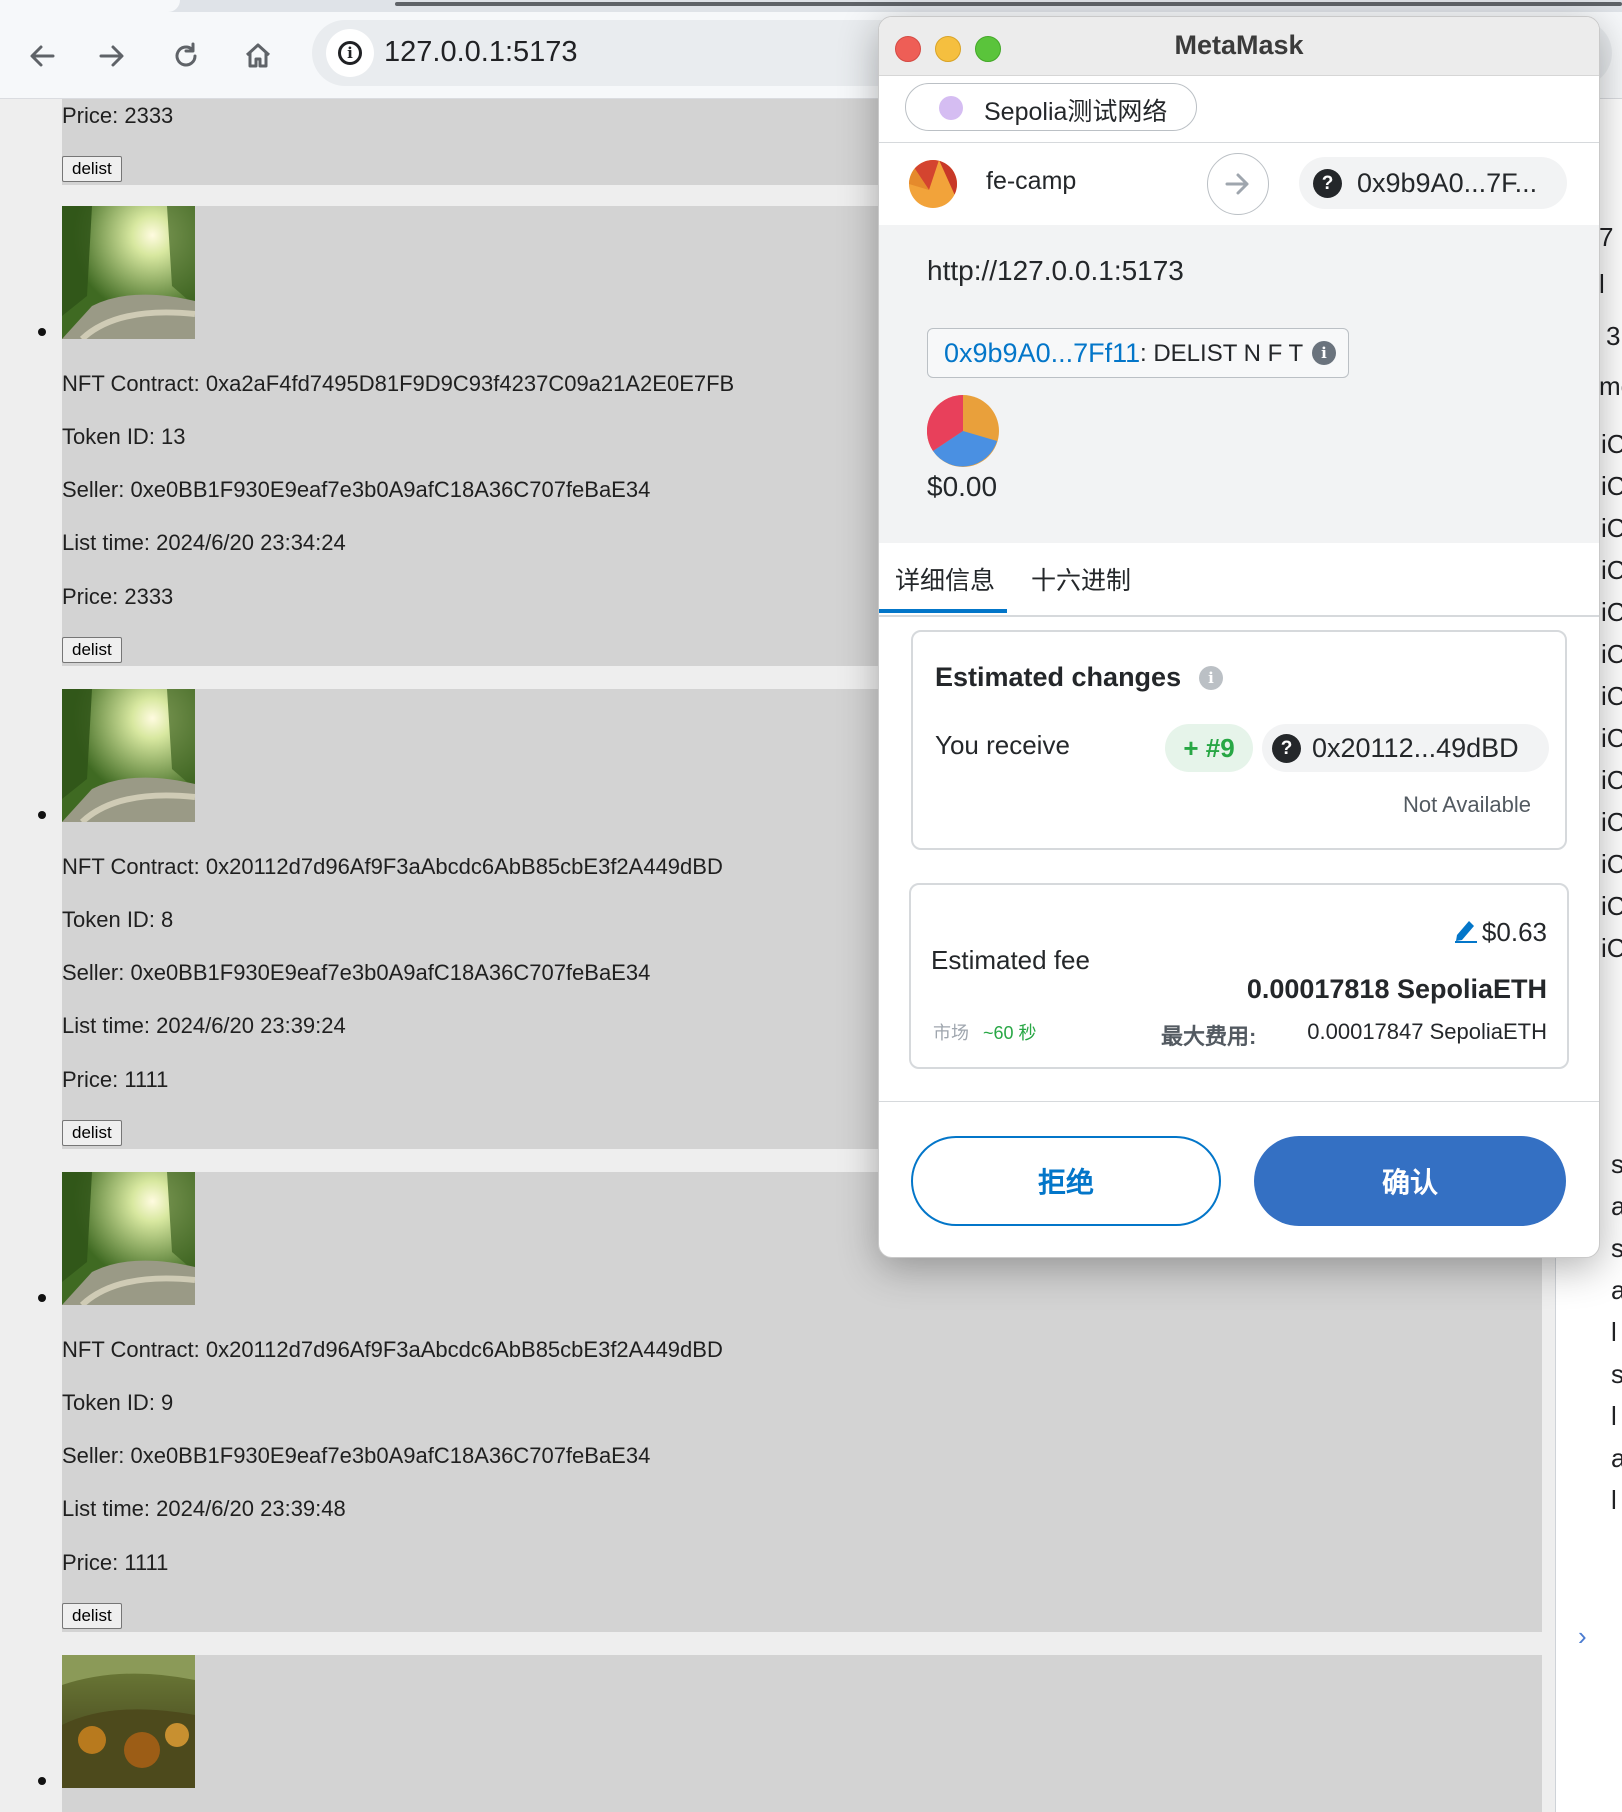 This screenshot has height=1812, width=1622. What do you see at coordinates (1031, 181) in the screenshot?
I see `from-account-name: fe-camp` at bounding box center [1031, 181].